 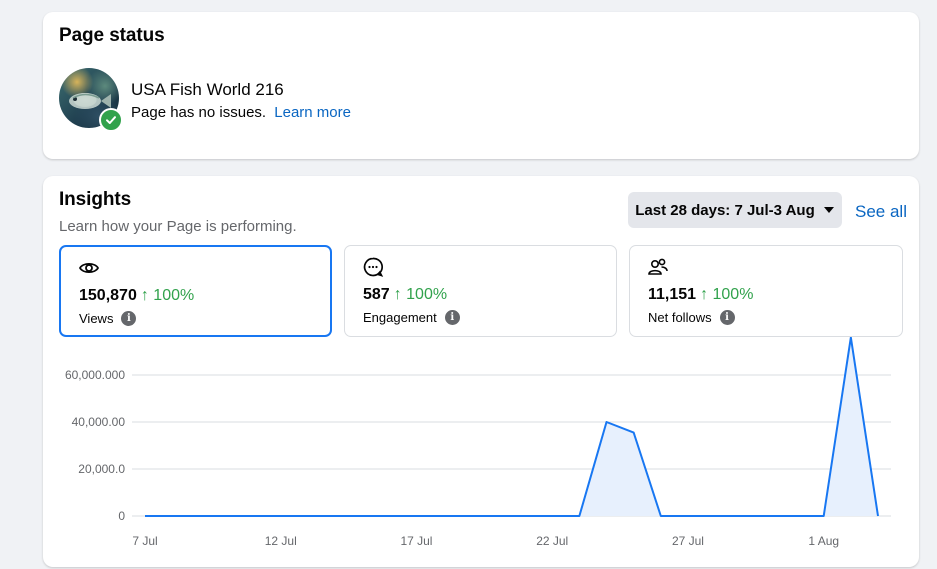 I want to click on x-tick-label: 1 Aug, so click(x=823, y=541).